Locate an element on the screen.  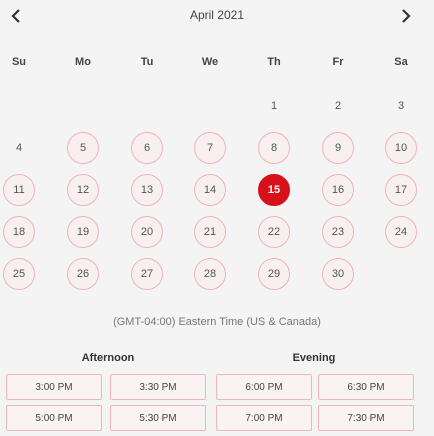
calendar-day: 30 is located at coordinates (338, 274).